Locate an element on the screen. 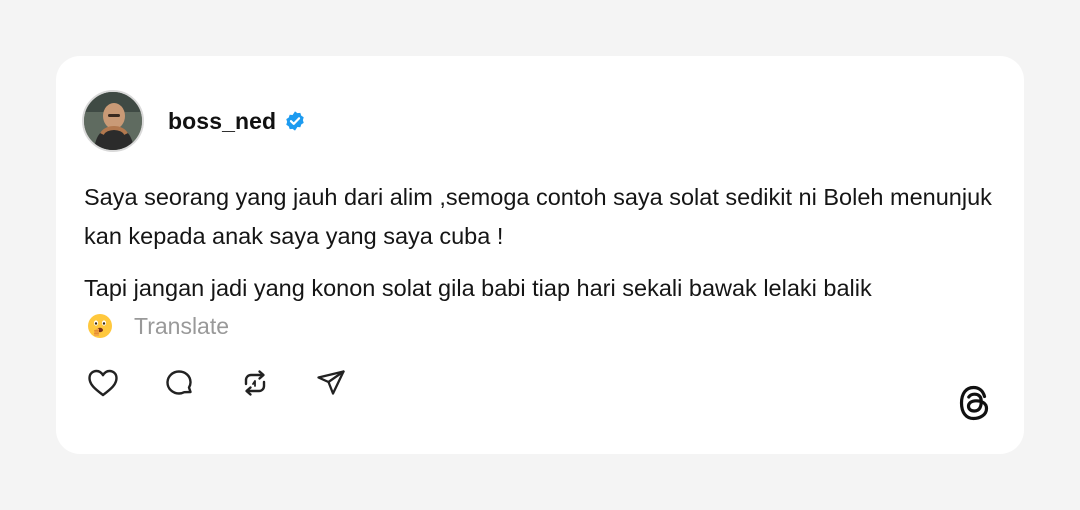  avatar is located at coordinates (113, 121).